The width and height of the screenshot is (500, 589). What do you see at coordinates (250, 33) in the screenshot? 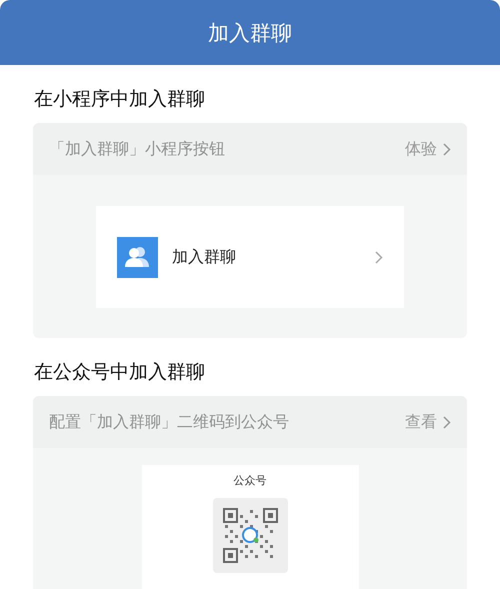
I see `page-title: 加入群聊` at bounding box center [250, 33].